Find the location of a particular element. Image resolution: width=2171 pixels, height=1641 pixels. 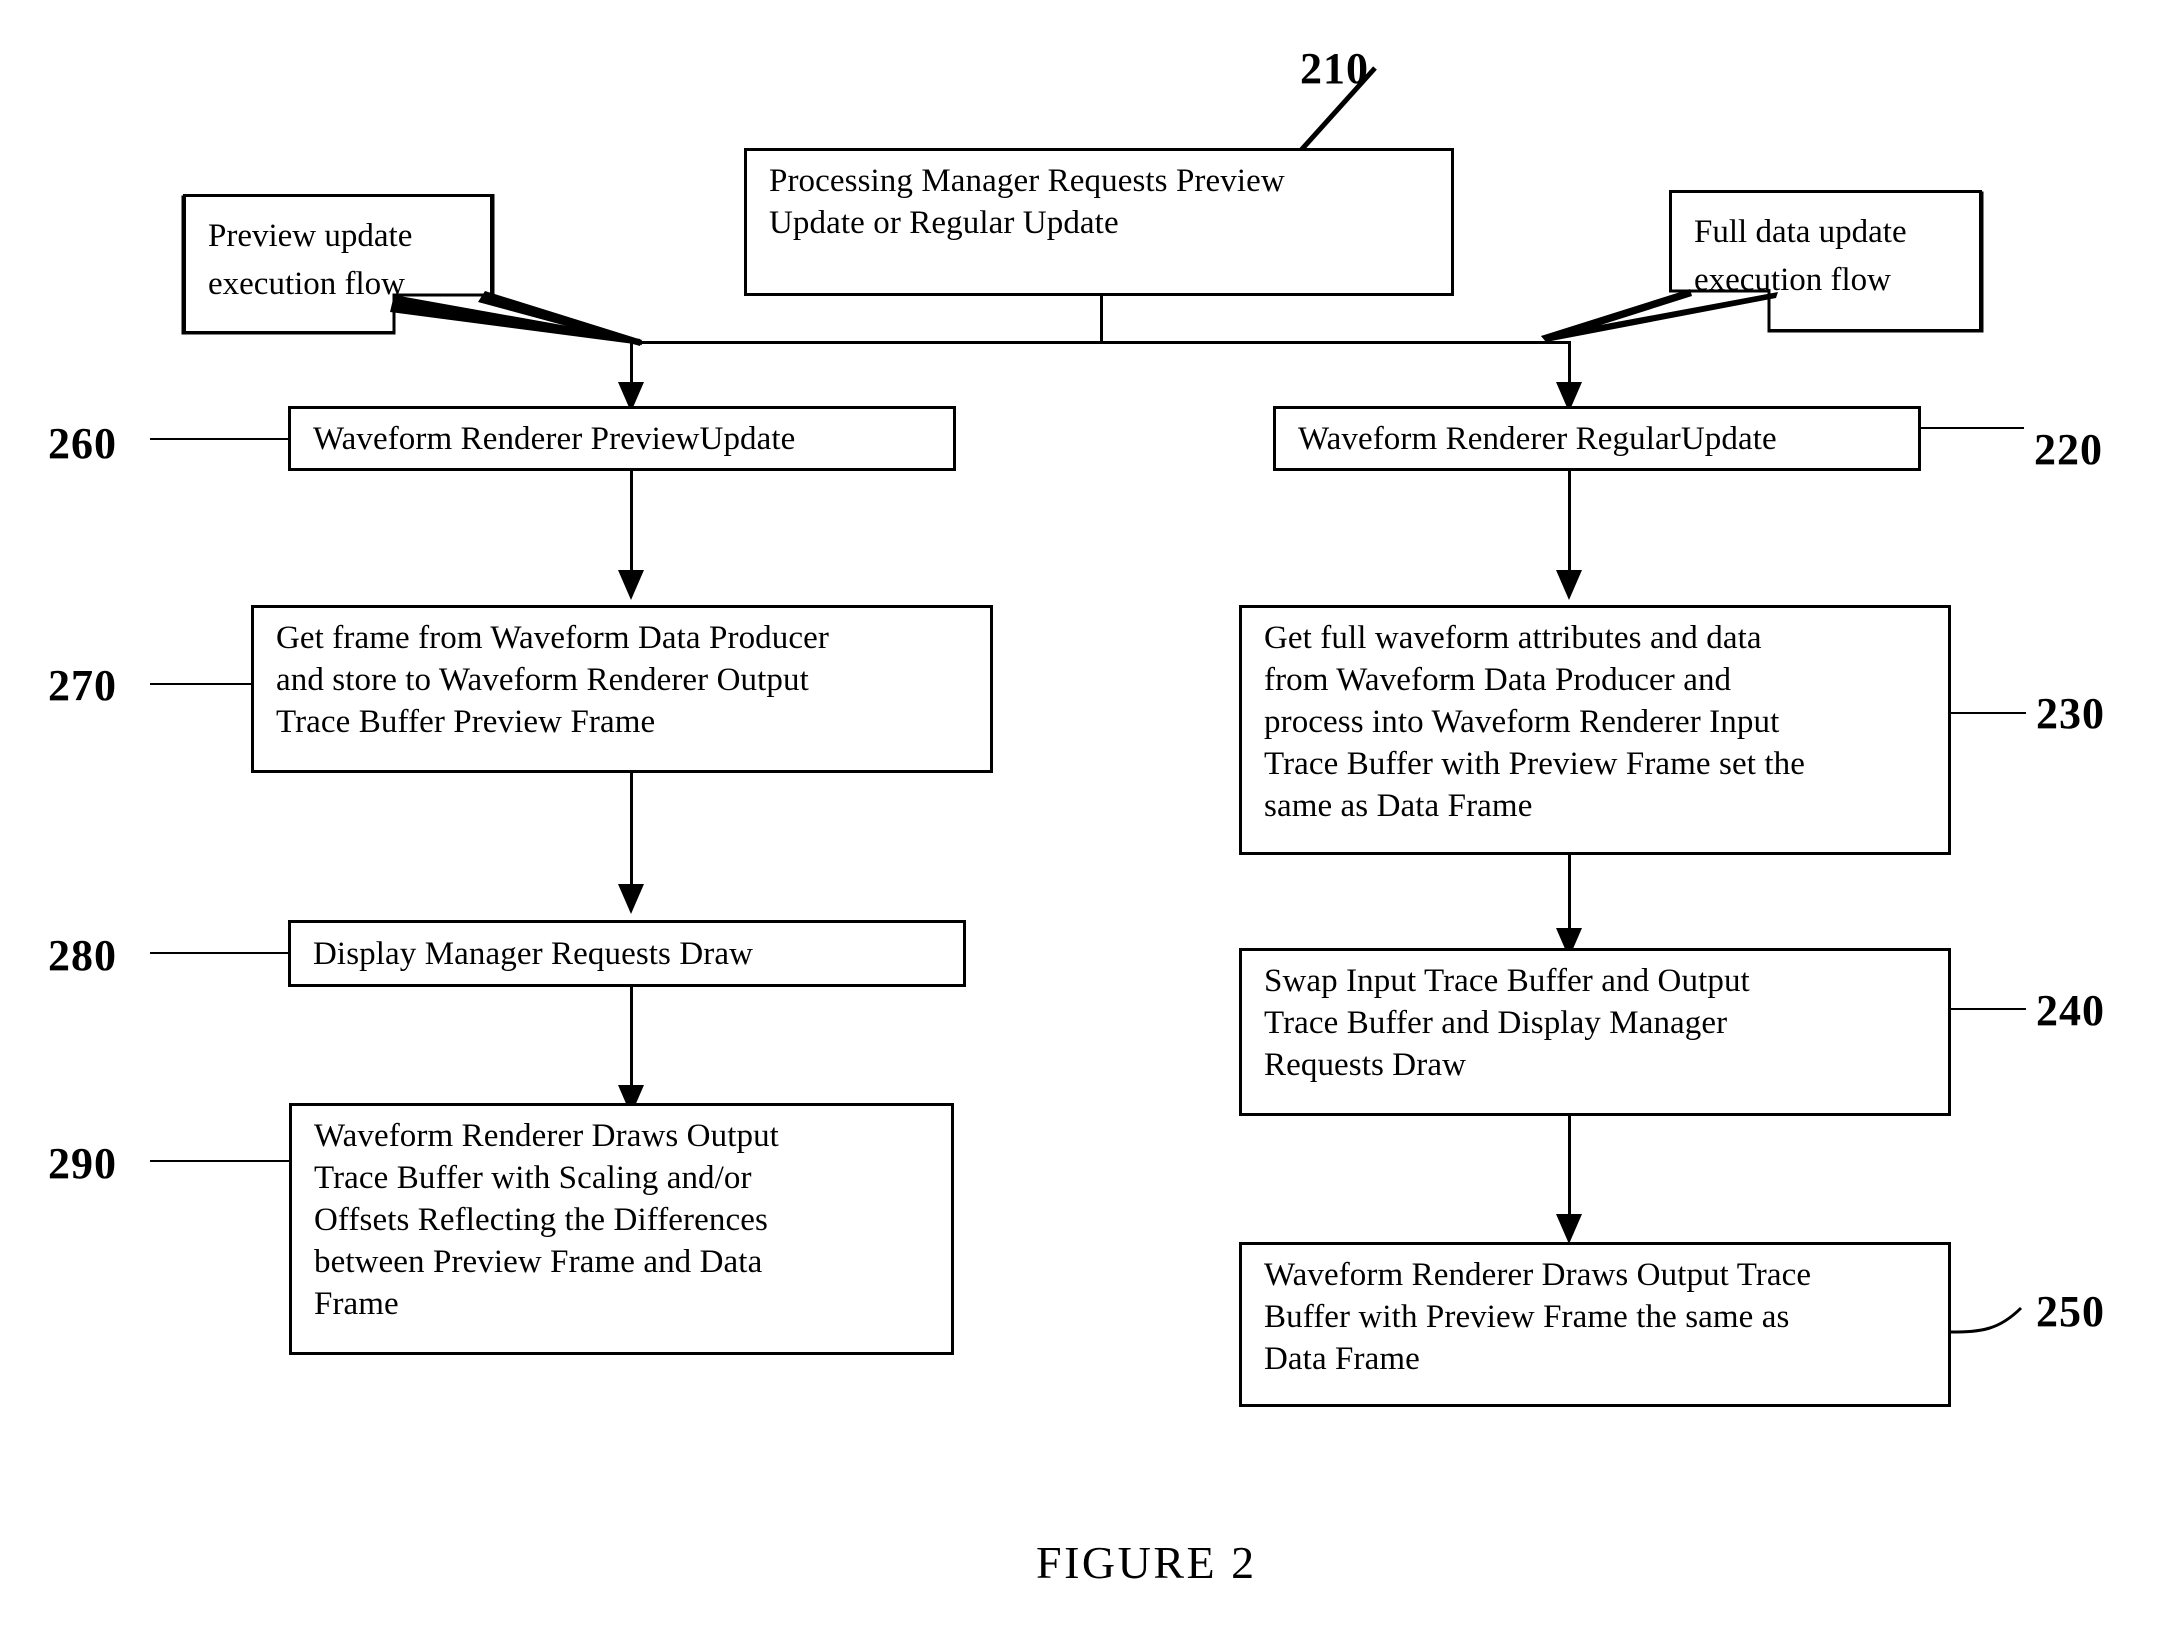

callout-right-line-1: Full data update is located at coordinates (1800, 232).